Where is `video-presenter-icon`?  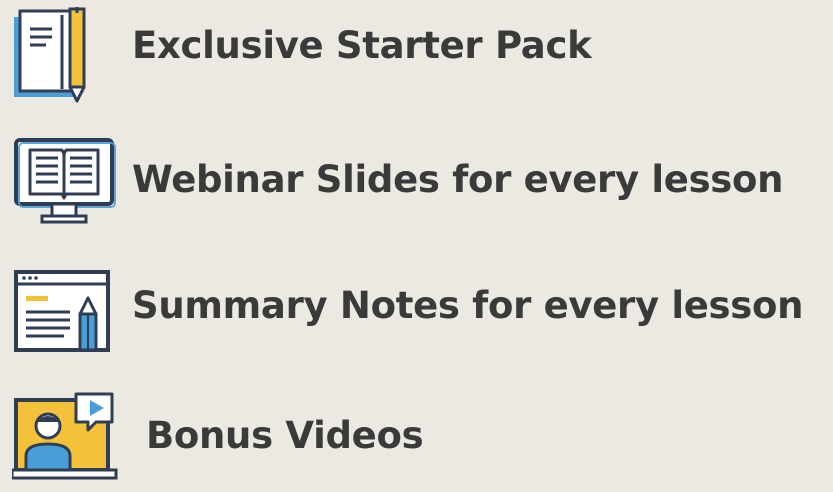 video-presenter-icon is located at coordinates (65, 436).